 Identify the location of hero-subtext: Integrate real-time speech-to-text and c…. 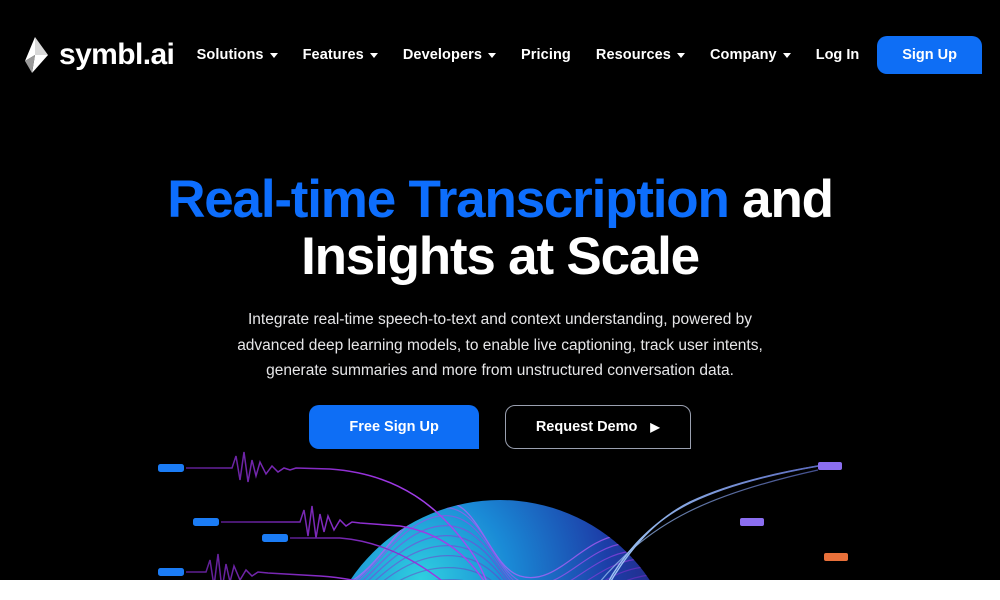
(500, 345).